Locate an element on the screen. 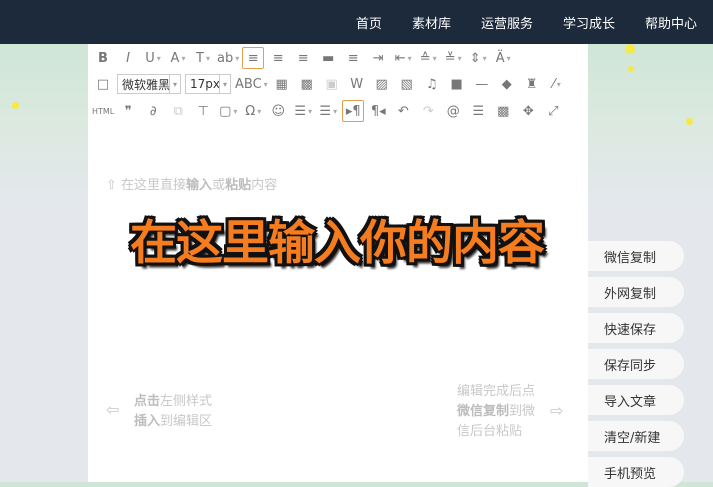  emoji-icon: ☺ is located at coordinates (278, 111).